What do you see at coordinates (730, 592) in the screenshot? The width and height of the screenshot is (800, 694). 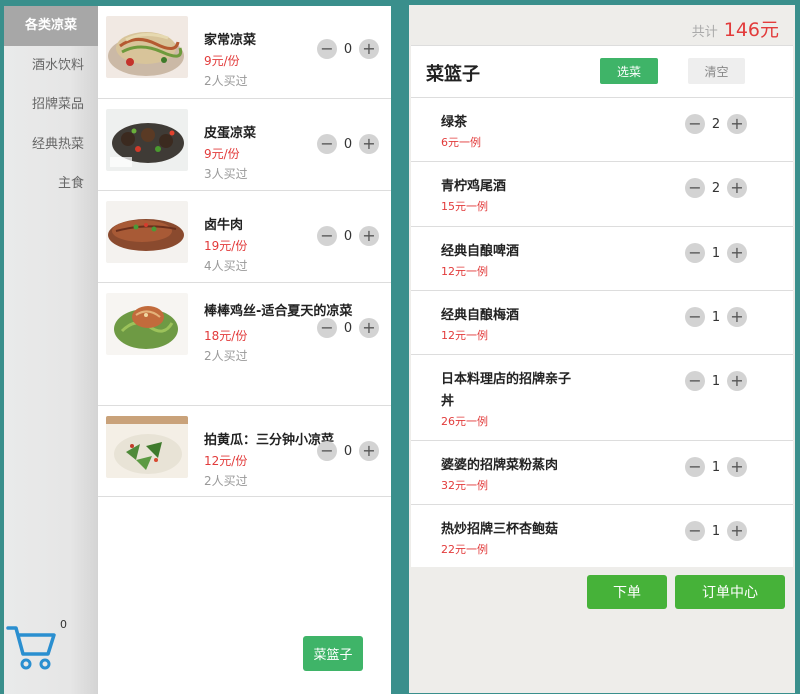 I see `order-center-button: 订单中心` at bounding box center [730, 592].